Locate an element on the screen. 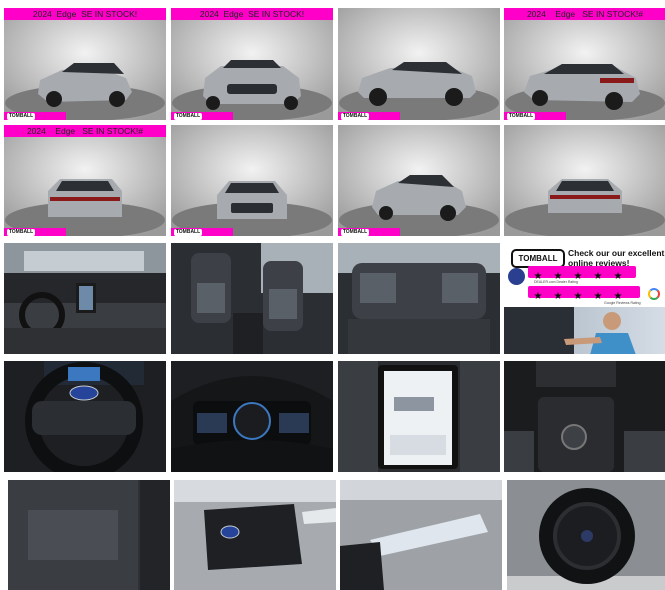 The height and width of the screenshot is (590, 665). gallery-thumb-interior-dashboard is located at coordinates (85, 298).